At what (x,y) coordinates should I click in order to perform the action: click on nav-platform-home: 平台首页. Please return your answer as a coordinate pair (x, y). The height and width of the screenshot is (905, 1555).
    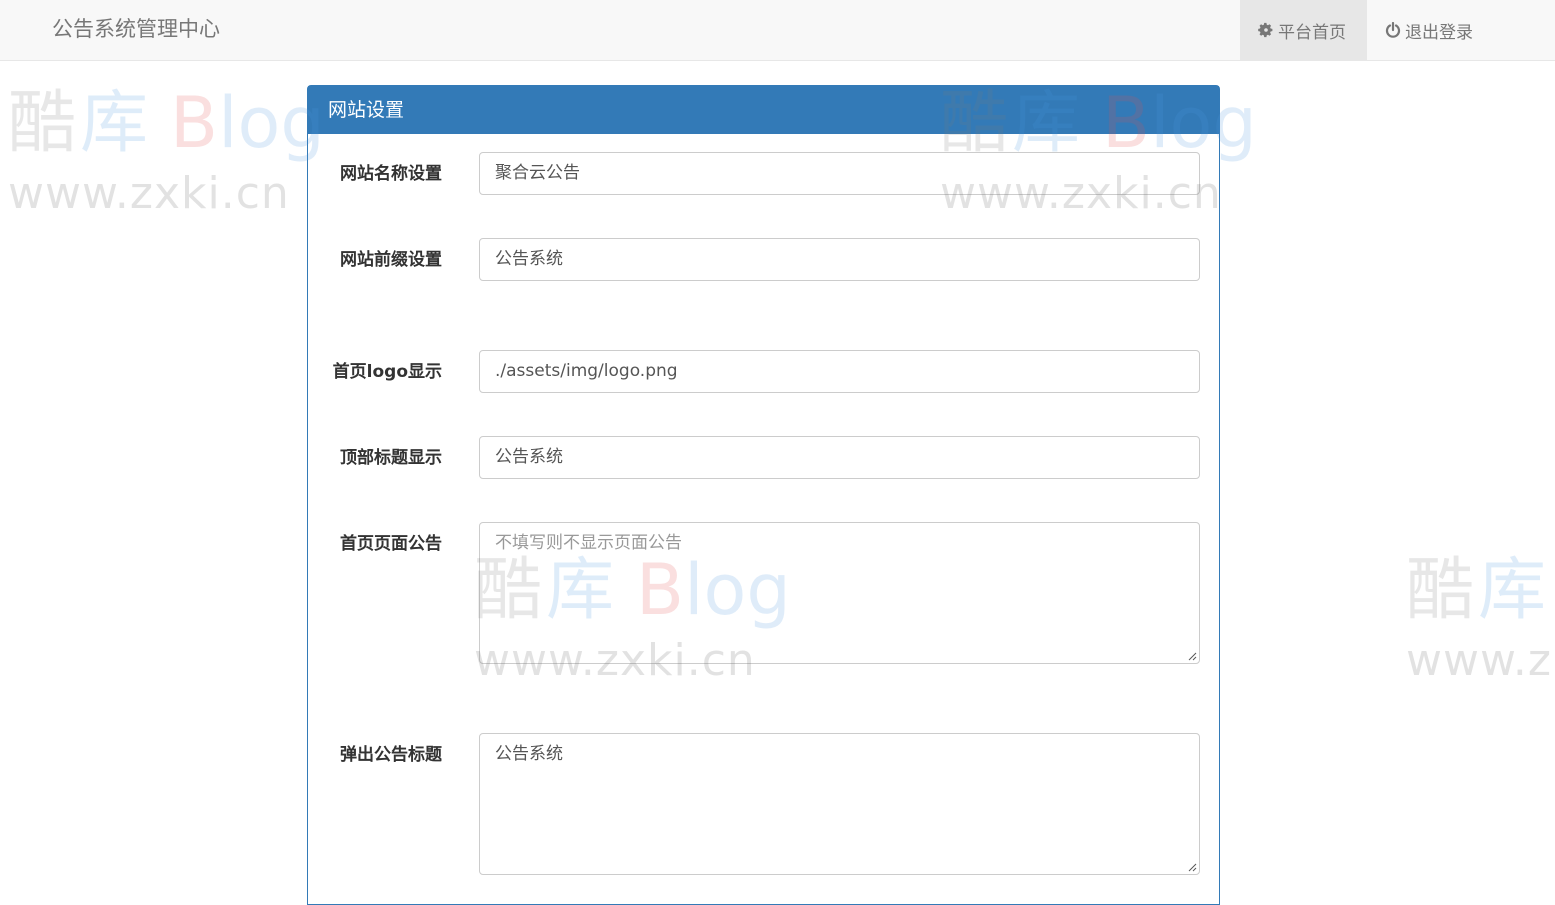
    Looking at the image, I should click on (1303, 30).